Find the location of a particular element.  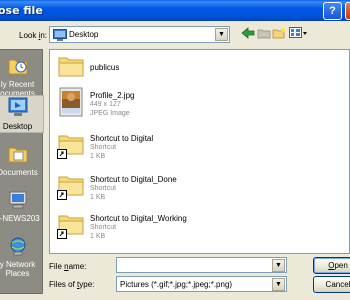

file-name: Shortcut to Digital_Done is located at coordinates (133, 179).